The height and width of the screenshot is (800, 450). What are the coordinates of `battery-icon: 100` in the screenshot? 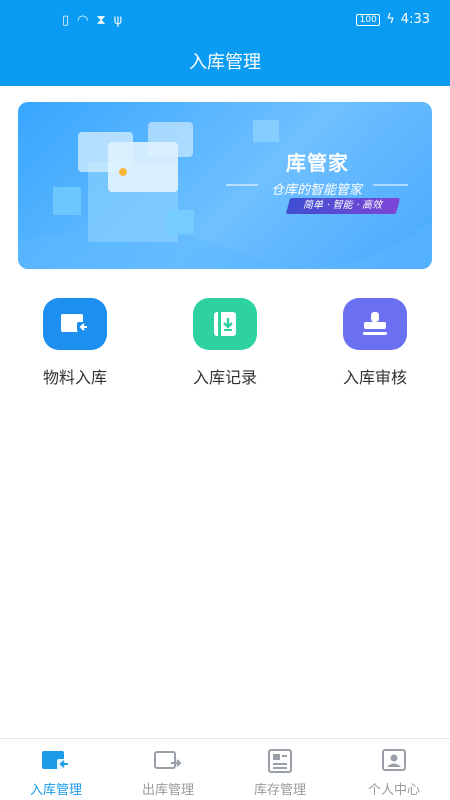 It's located at (368, 19).